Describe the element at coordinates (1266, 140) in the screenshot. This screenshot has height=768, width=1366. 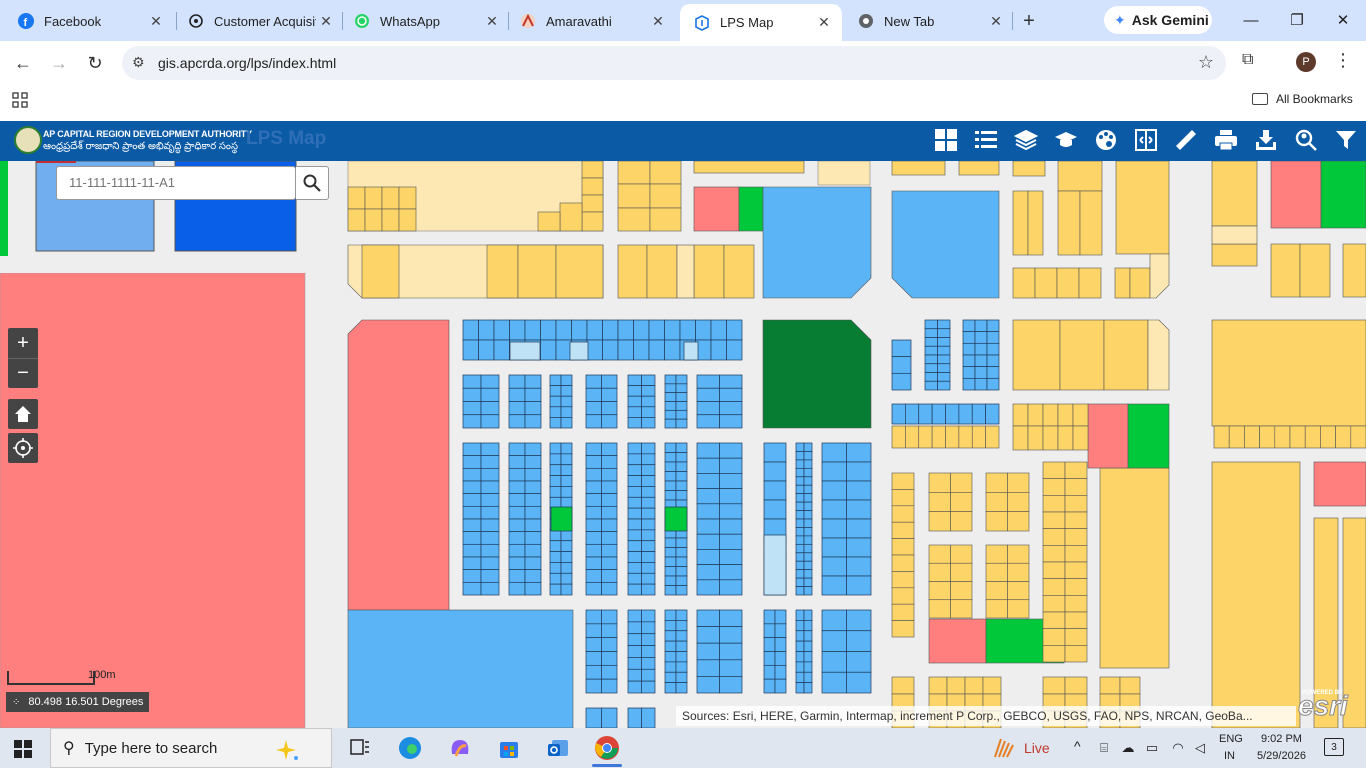
I see `download-icon` at that location.